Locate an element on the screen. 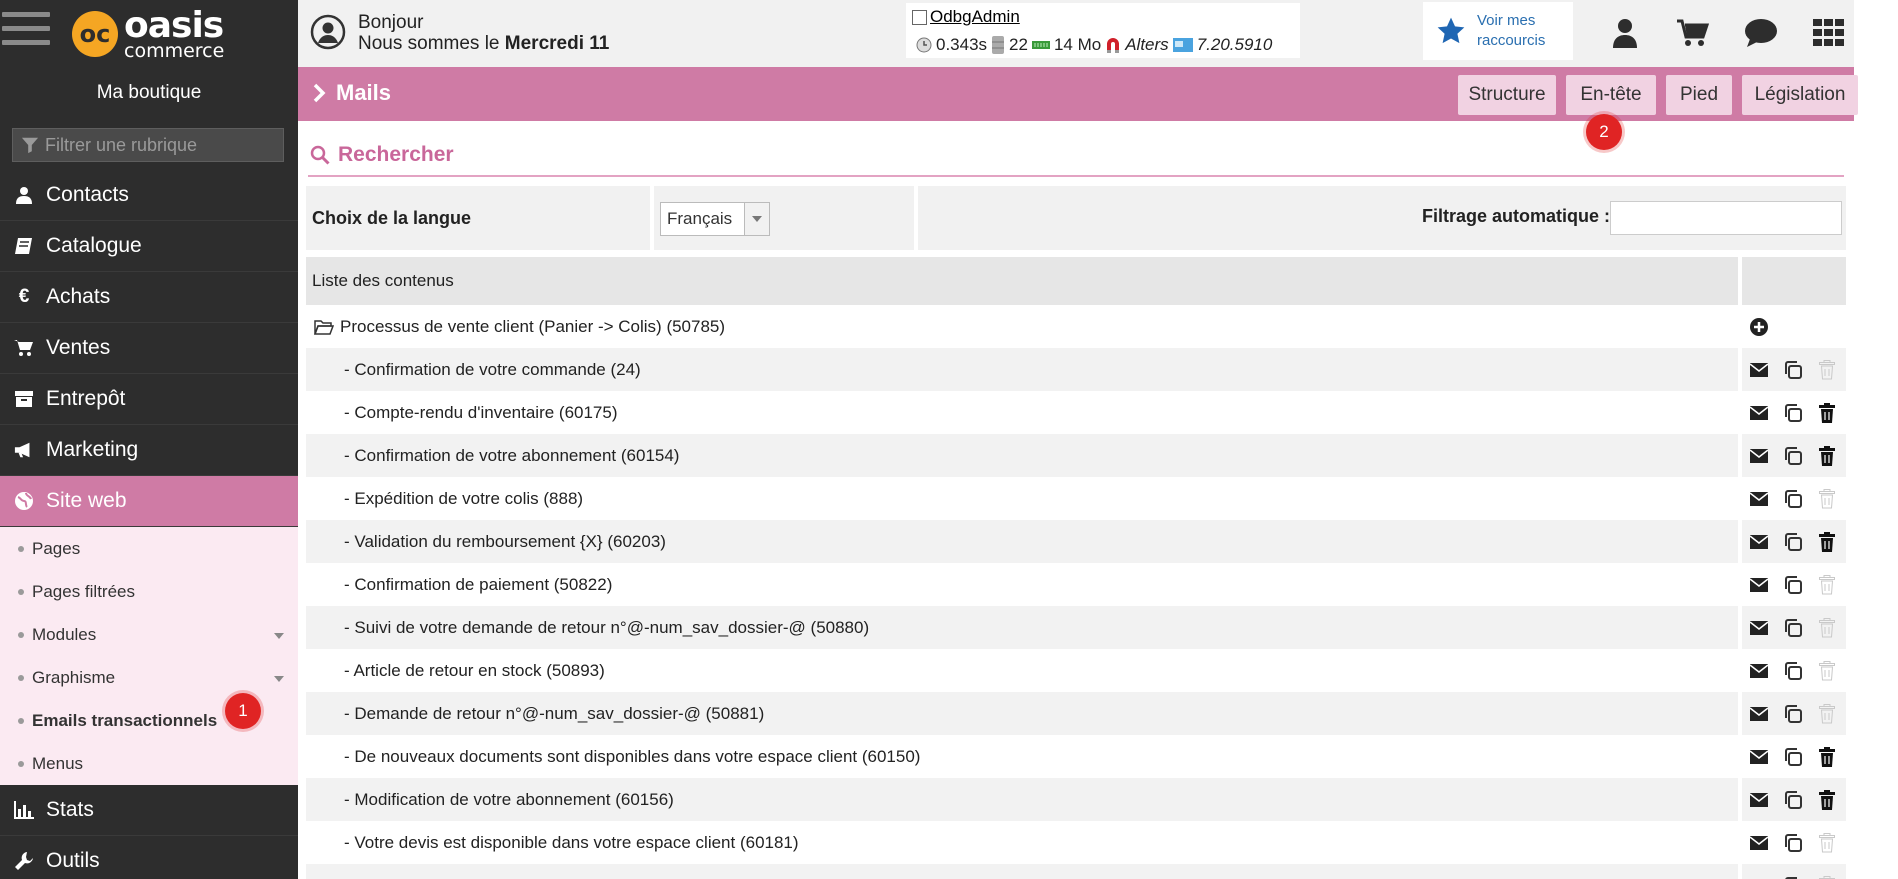 This screenshot has width=1898, height=879. cart-icon is located at coordinates (1693, 33).